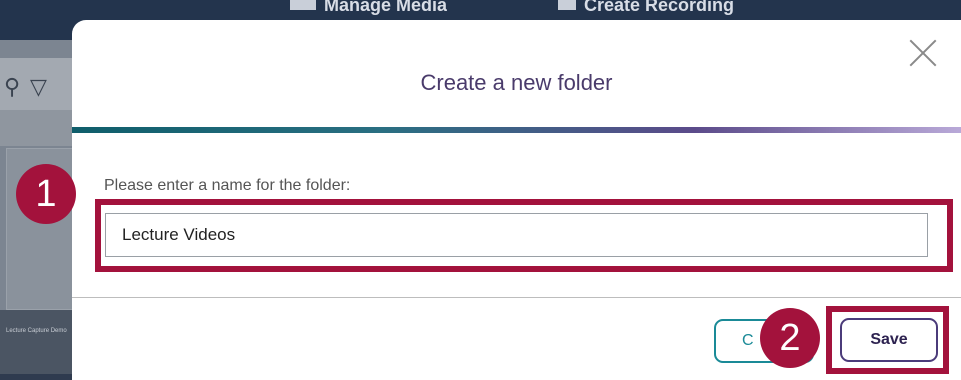 The height and width of the screenshot is (380, 961). I want to click on footer-divider, so click(516, 297).